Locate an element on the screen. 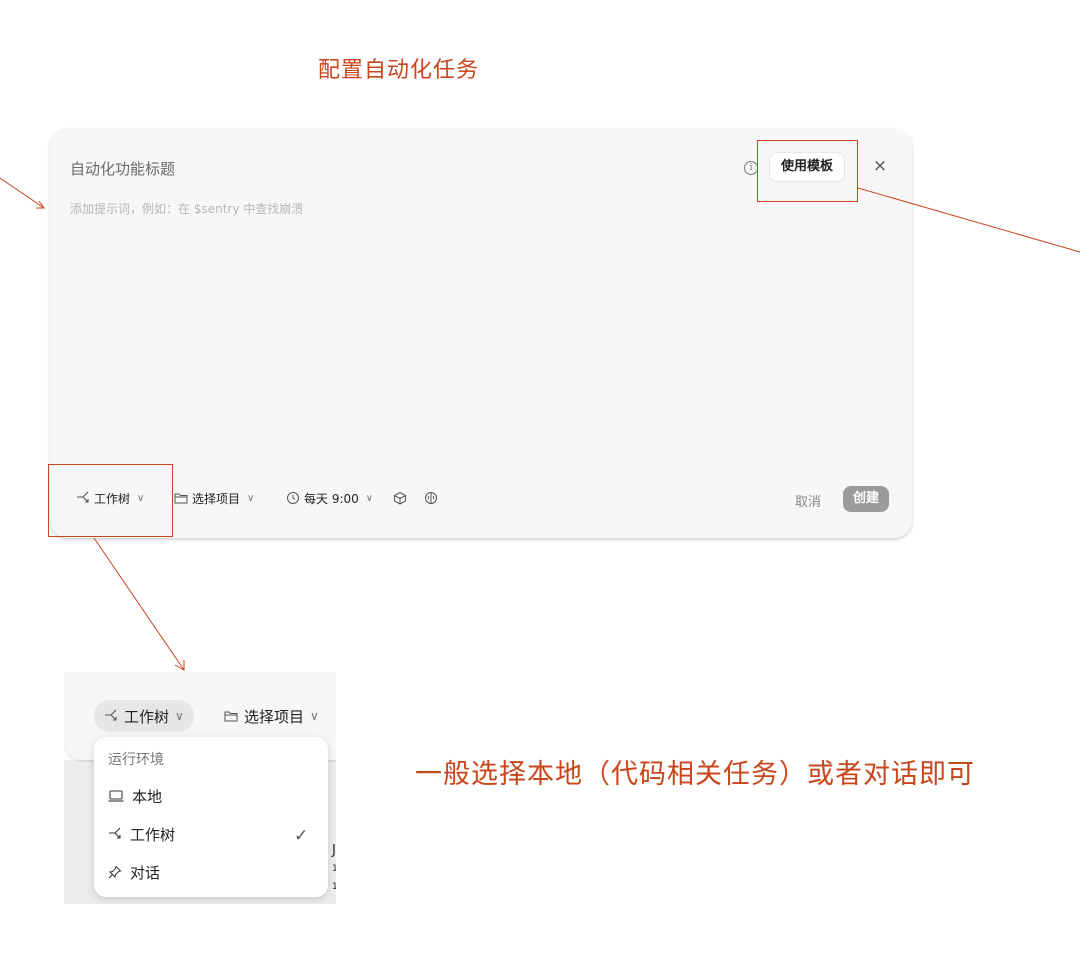 The height and width of the screenshot is (961, 1080). dropdown-zoom: 工作树 ∨ 选择项目 ∨ 运行环境 本地 工作树 ✓ 对话 J 1 1 is located at coordinates (200, 788).